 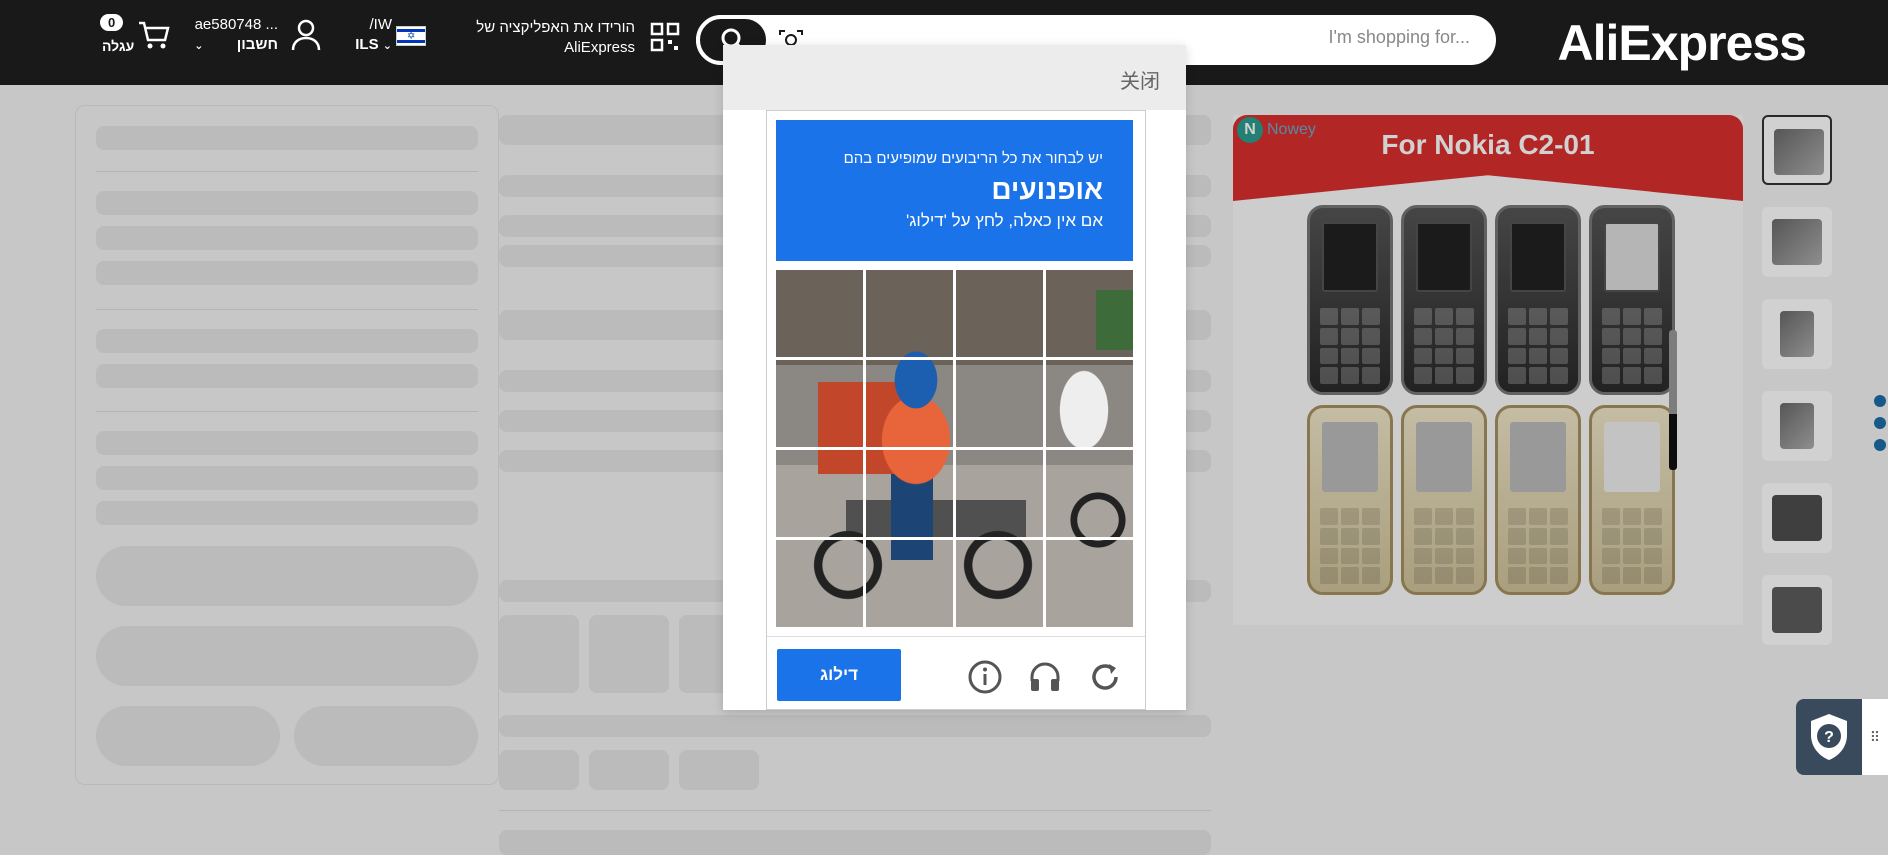 I want to click on modal-top-bar: 关闭, so click(x=954, y=77).